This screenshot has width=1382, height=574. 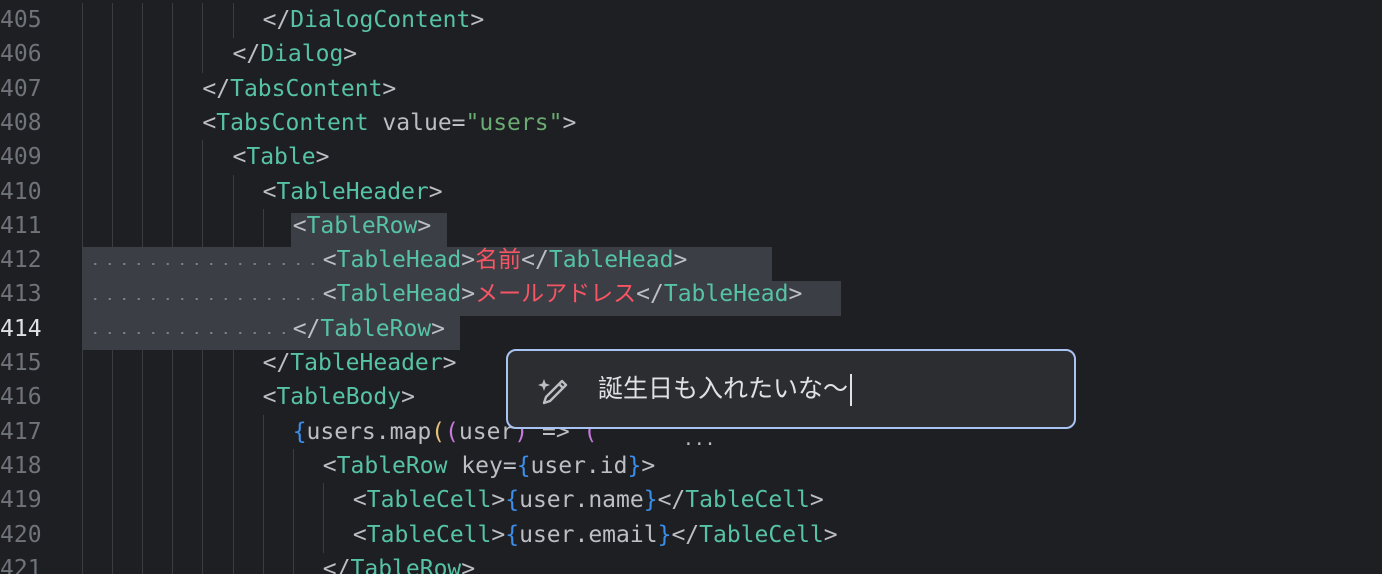 What do you see at coordinates (295, 54) in the screenshot?
I see `code-line: </Dialog>` at bounding box center [295, 54].